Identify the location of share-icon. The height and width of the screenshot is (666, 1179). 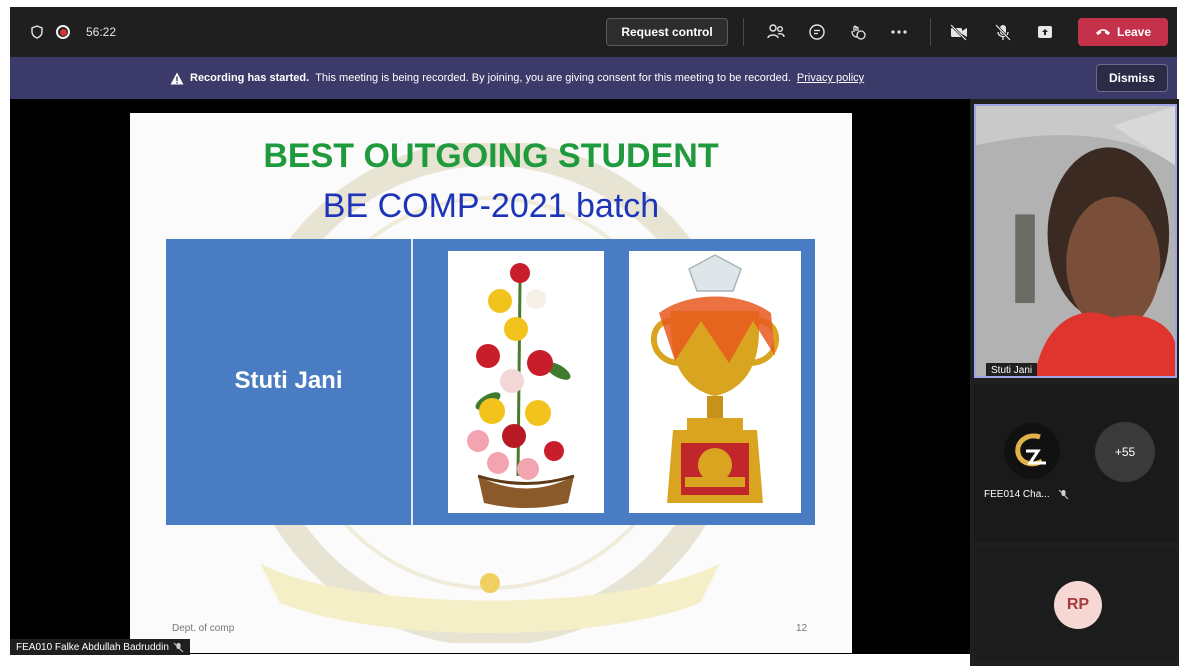
(1045, 32).